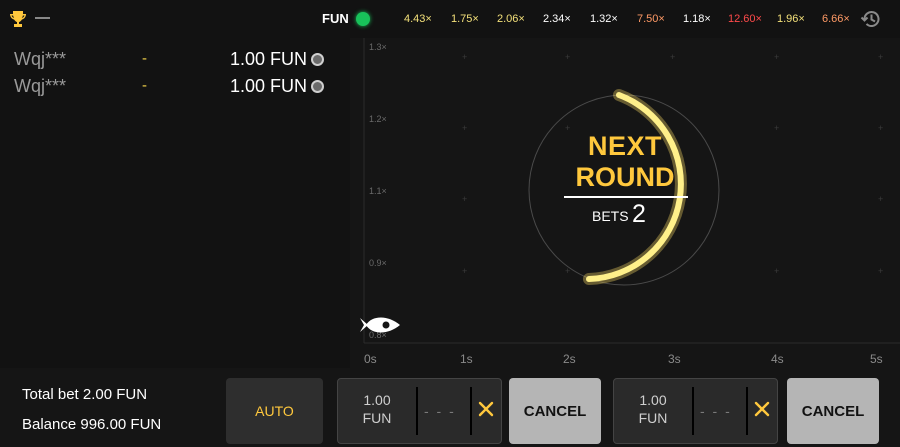 The width and height of the screenshot is (900, 447). Describe the element at coordinates (876, 359) in the screenshot. I see `x-tick-label: 5s` at that location.